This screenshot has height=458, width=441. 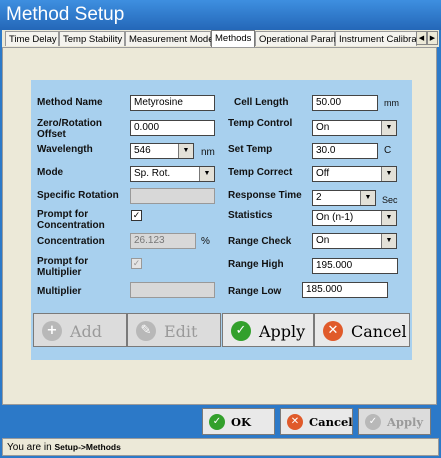 I want to click on concentration-label: Concentration, so click(x=71, y=241).